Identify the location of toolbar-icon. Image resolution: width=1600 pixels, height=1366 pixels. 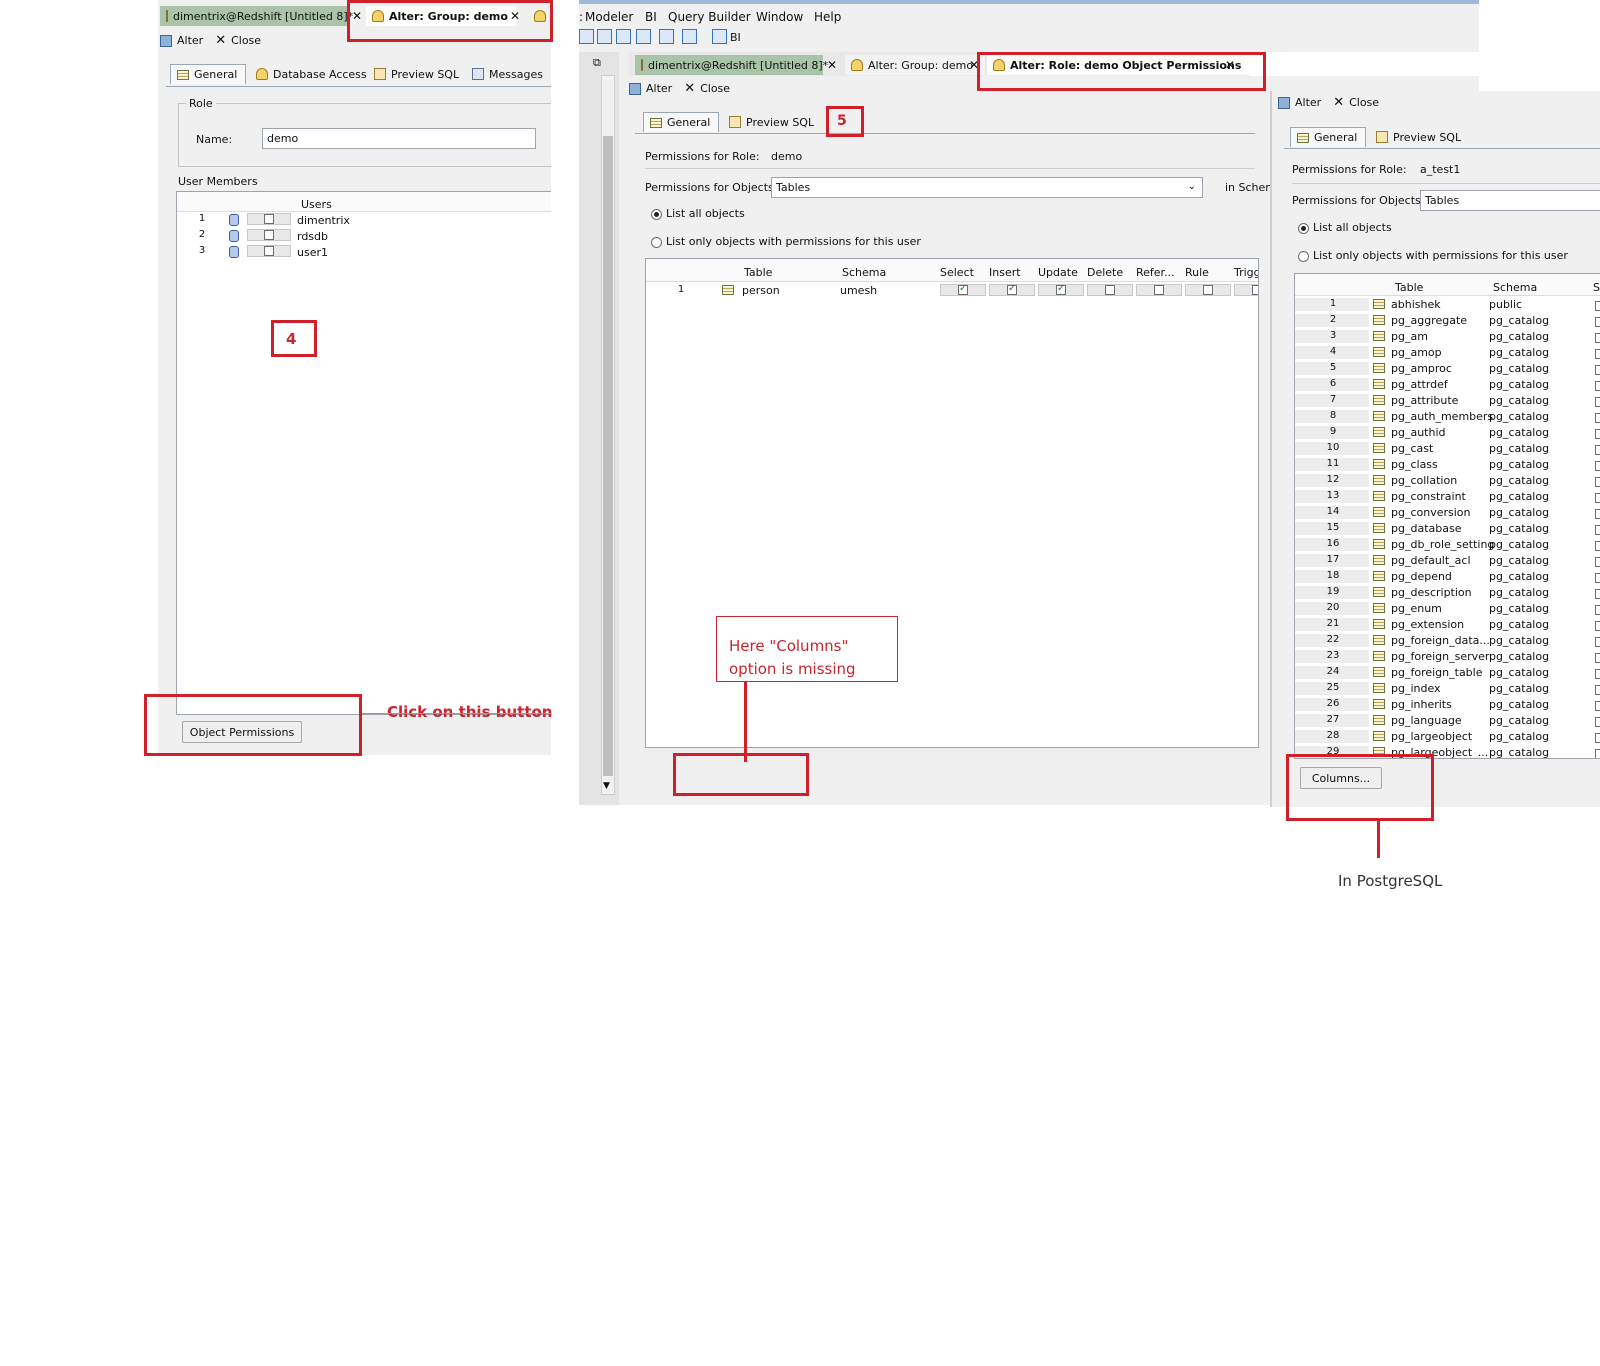
(586, 36).